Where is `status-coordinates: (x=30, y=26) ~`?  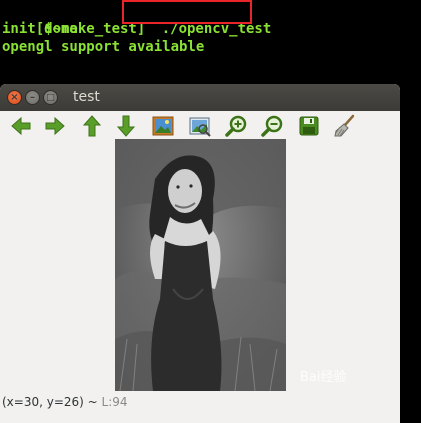 status-coordinates: (x=30, y=26) ~ is located at coordinates (52, 402).